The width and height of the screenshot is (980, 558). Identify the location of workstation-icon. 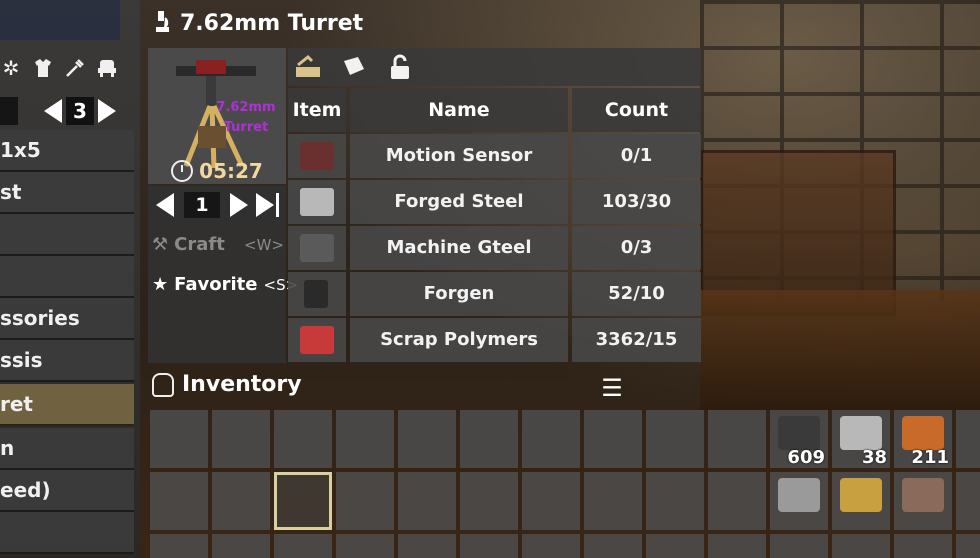
(308, 67).